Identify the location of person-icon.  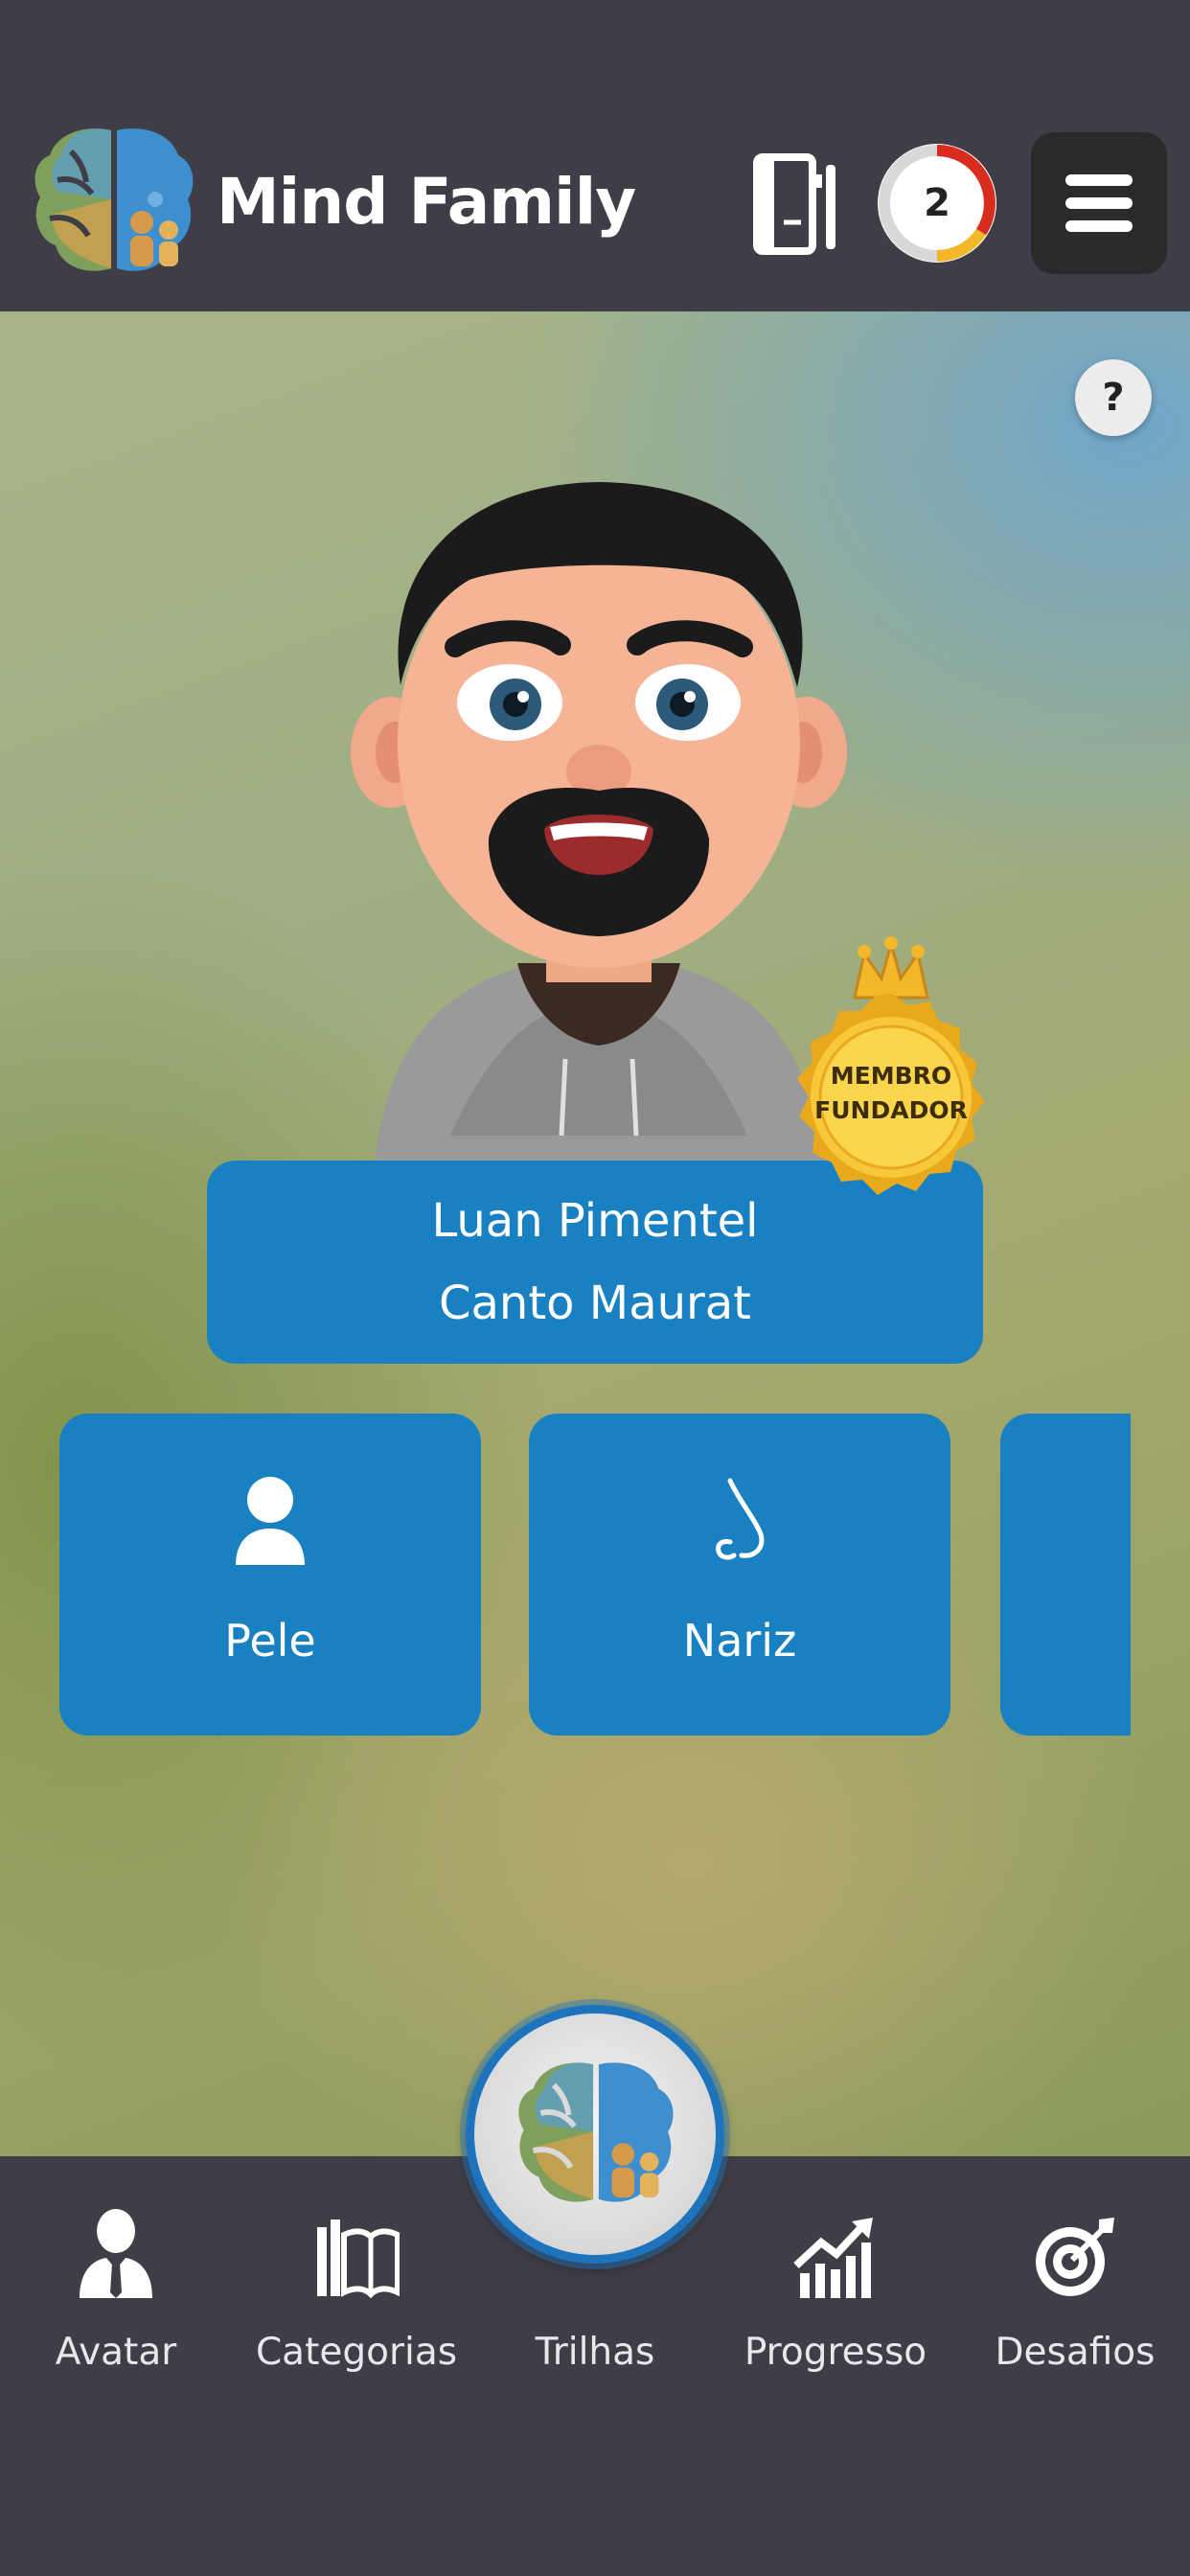
(271, 1521).